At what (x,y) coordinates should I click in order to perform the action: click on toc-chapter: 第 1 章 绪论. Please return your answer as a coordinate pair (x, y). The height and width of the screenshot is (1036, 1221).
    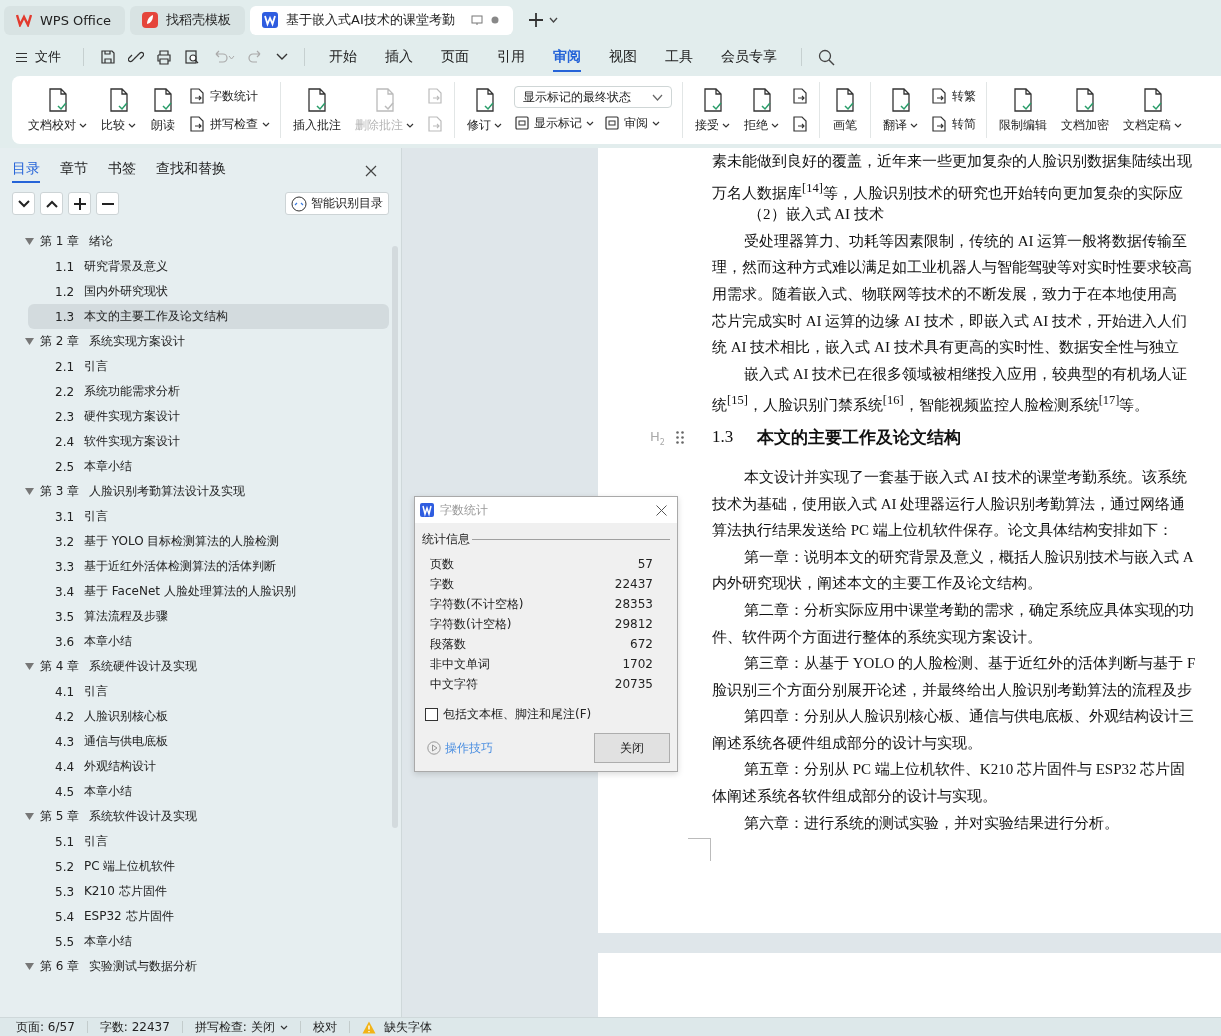
    Looking at the image, I should click on (200, 241).